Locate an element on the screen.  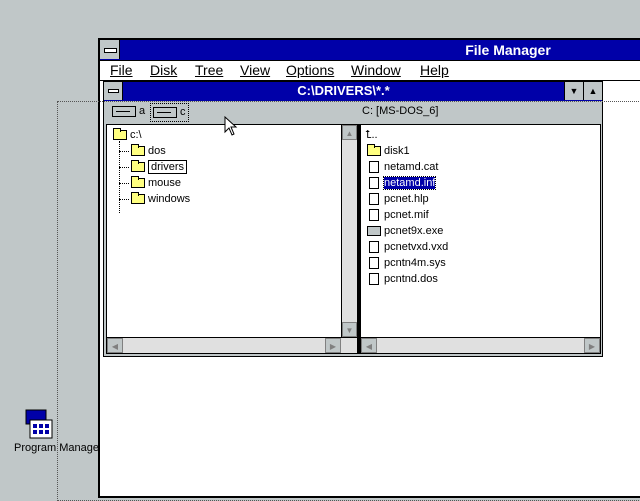
tree-horizontal-scrollbar: ◀ ▶ is located at coordinates (232, 345).